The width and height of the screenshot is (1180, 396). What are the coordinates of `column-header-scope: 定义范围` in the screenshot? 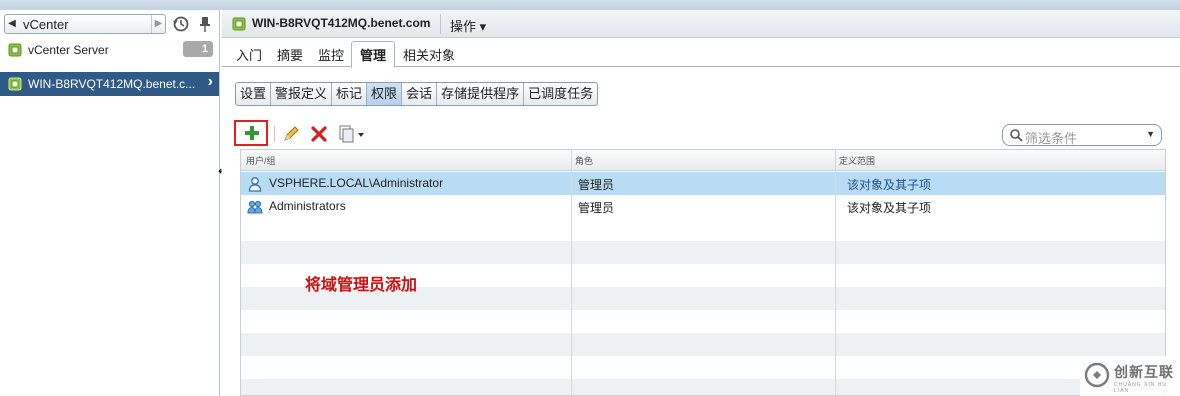 It's located at (857, 160).